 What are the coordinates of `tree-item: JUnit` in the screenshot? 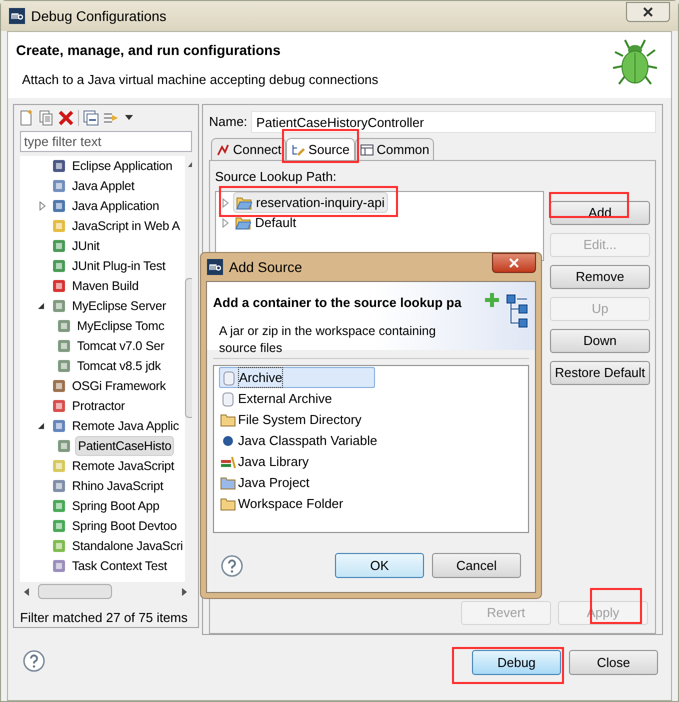 It's located at (86, 246).